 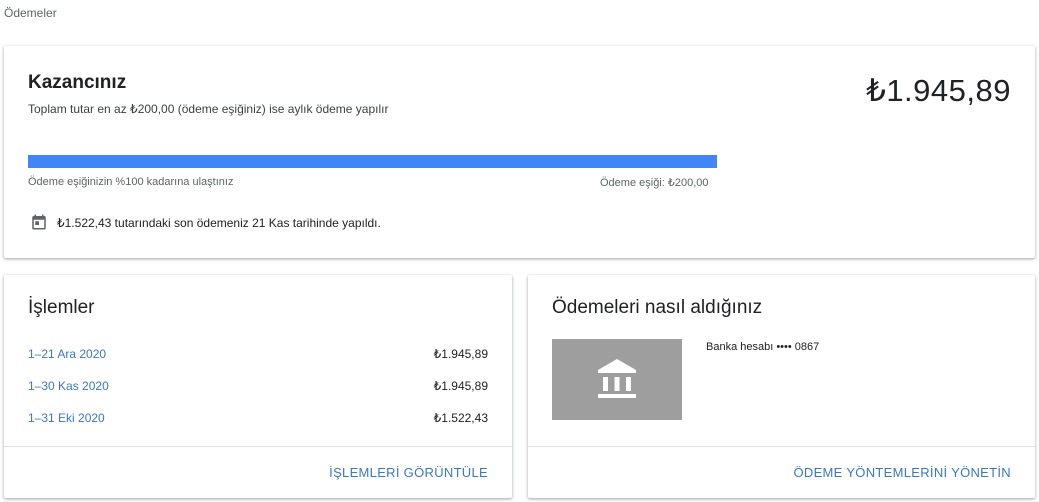 What do you see at coordinates (66, 418) in the screenshot?
I see `transaction-period-link: 1–31 Eki 2020` at bounding box center [66, 418].